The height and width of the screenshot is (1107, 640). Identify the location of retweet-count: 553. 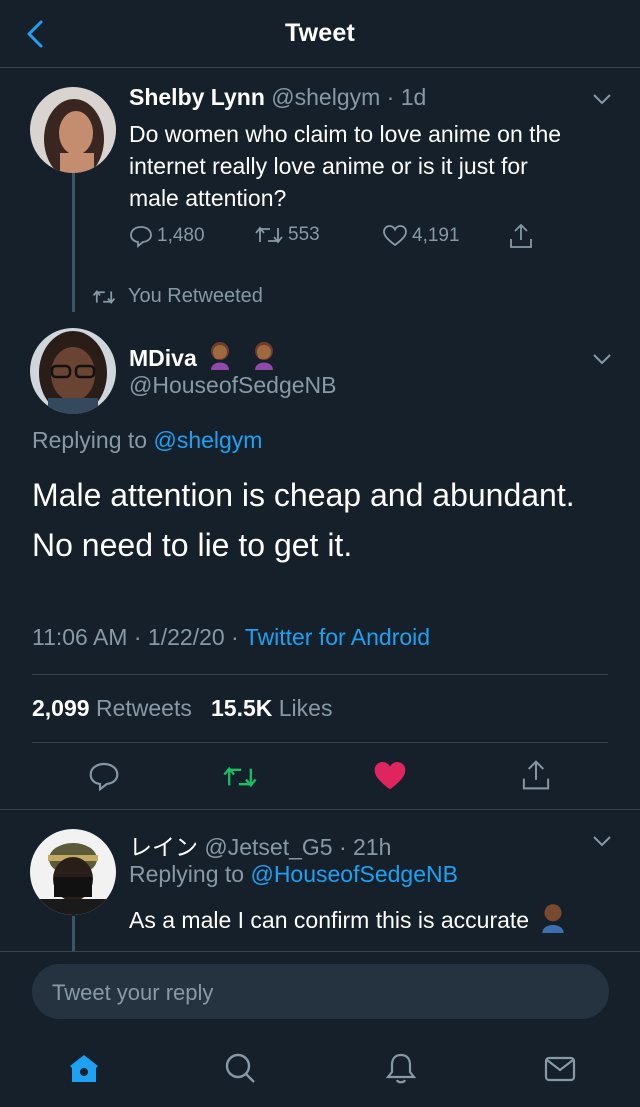
(304, 234).